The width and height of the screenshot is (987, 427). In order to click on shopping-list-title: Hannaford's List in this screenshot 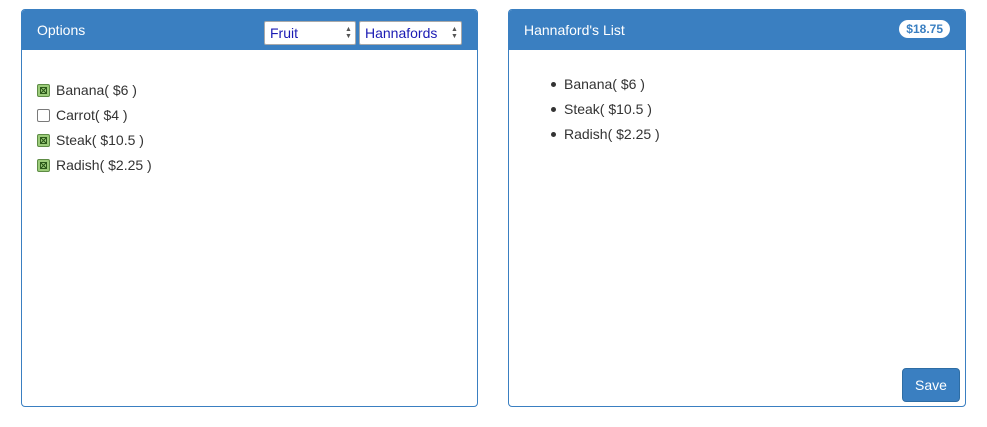, I will do `click(574, 30)`.